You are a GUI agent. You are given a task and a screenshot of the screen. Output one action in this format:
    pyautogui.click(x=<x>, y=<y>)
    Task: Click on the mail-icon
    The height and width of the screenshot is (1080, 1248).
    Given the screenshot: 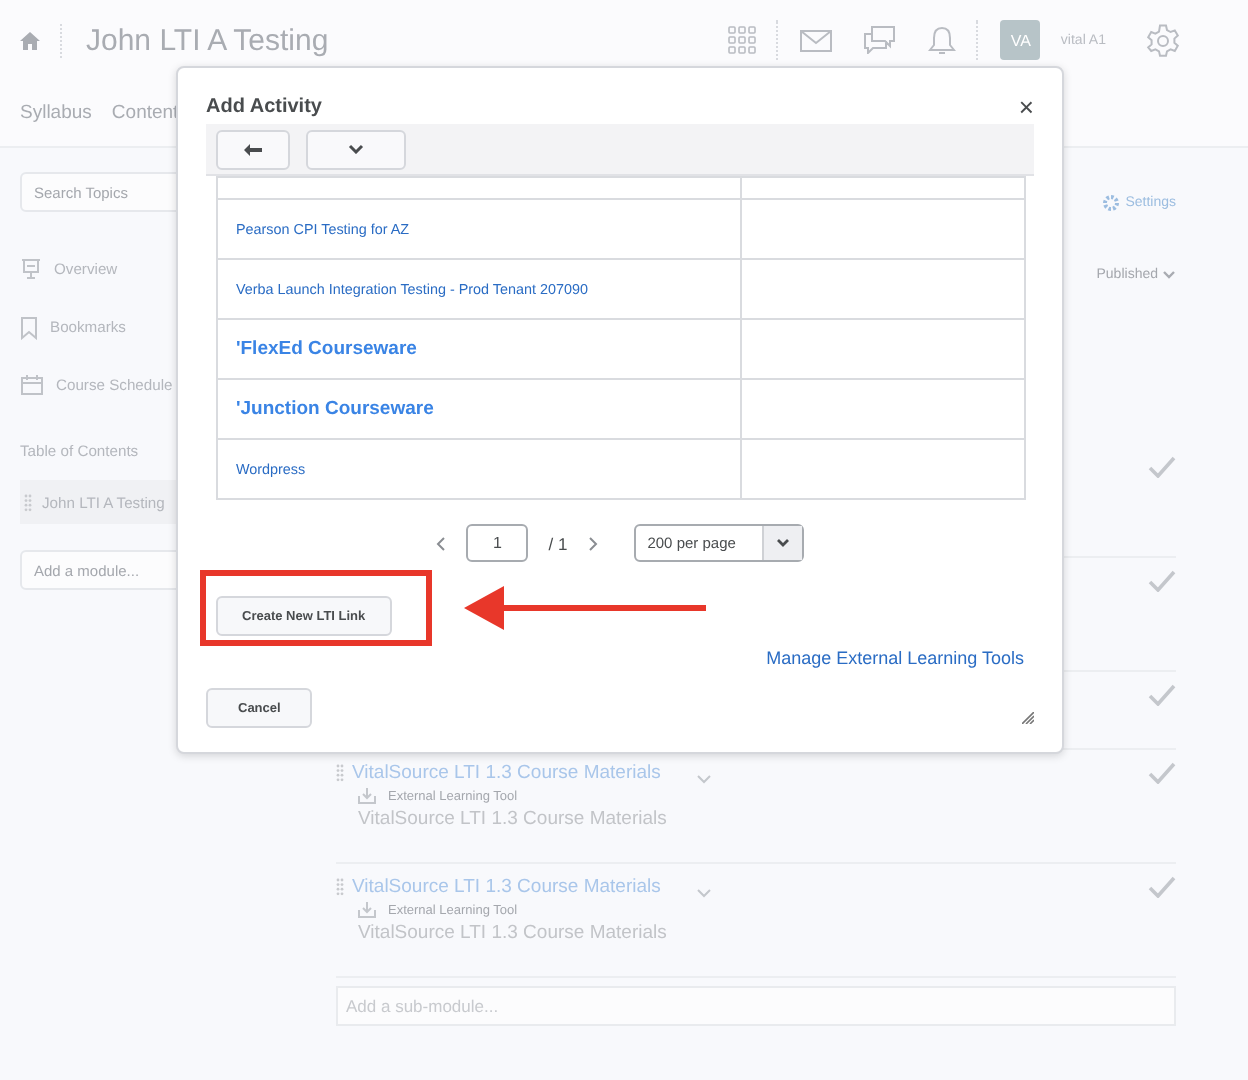 What is the action you would take?
    pyautogui.click(x=816, y=40)
    